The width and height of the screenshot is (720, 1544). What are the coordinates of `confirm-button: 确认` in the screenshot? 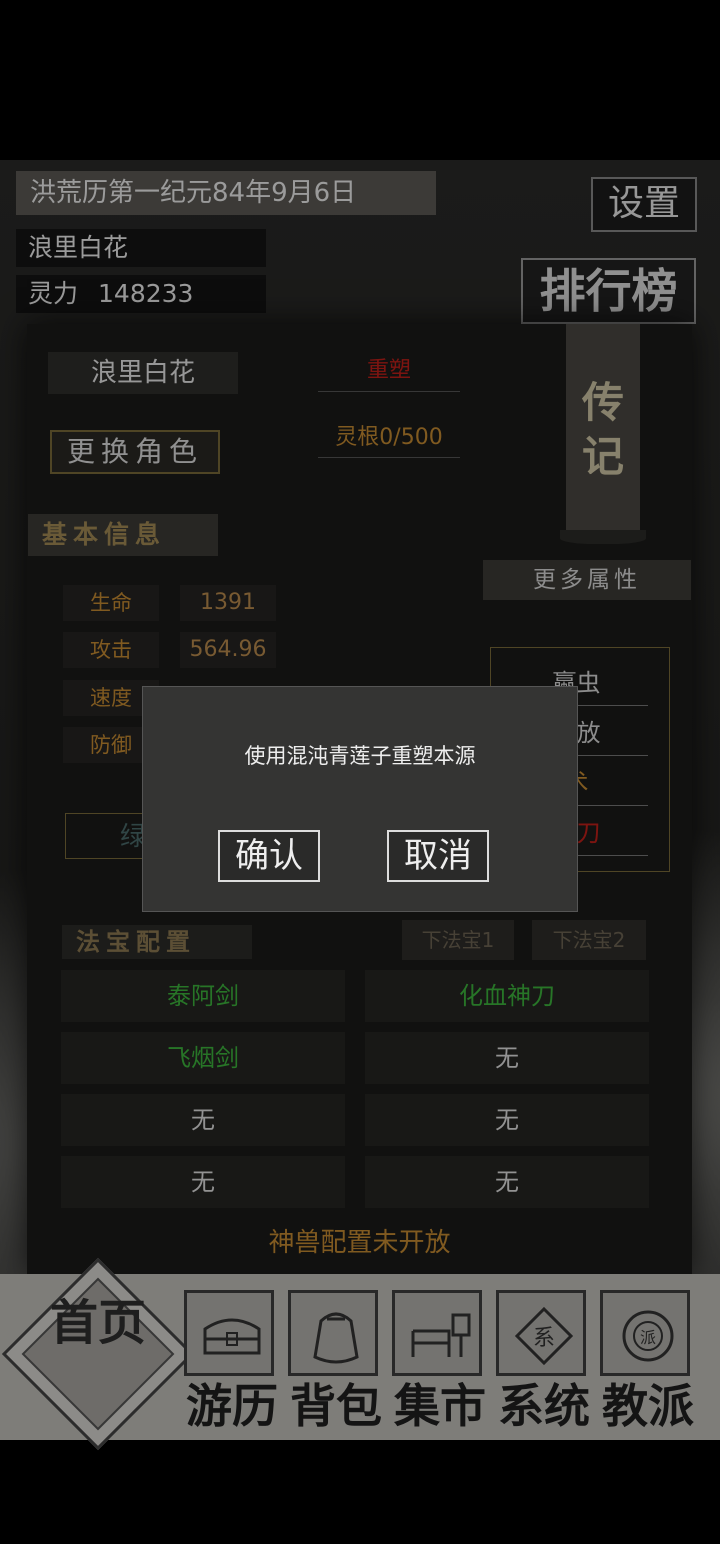 It's located at (269, 856).